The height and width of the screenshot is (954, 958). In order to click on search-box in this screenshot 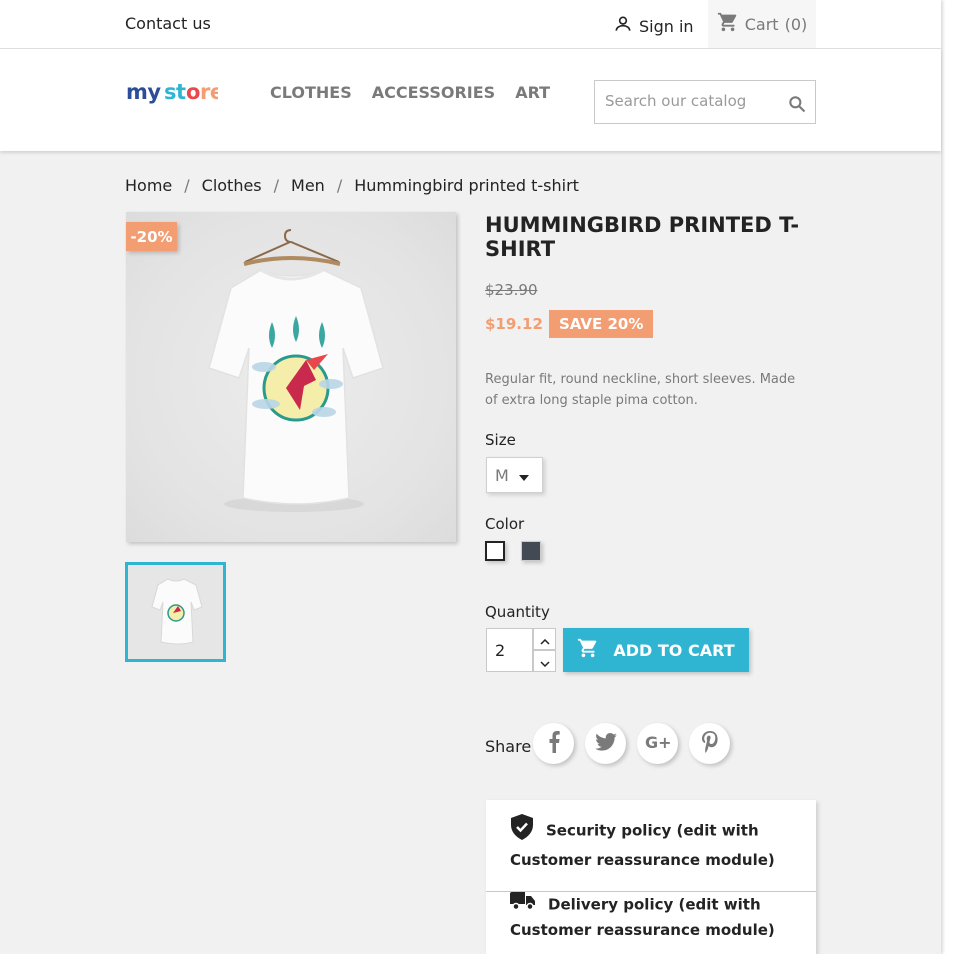, I will do `click(705, 102)`.